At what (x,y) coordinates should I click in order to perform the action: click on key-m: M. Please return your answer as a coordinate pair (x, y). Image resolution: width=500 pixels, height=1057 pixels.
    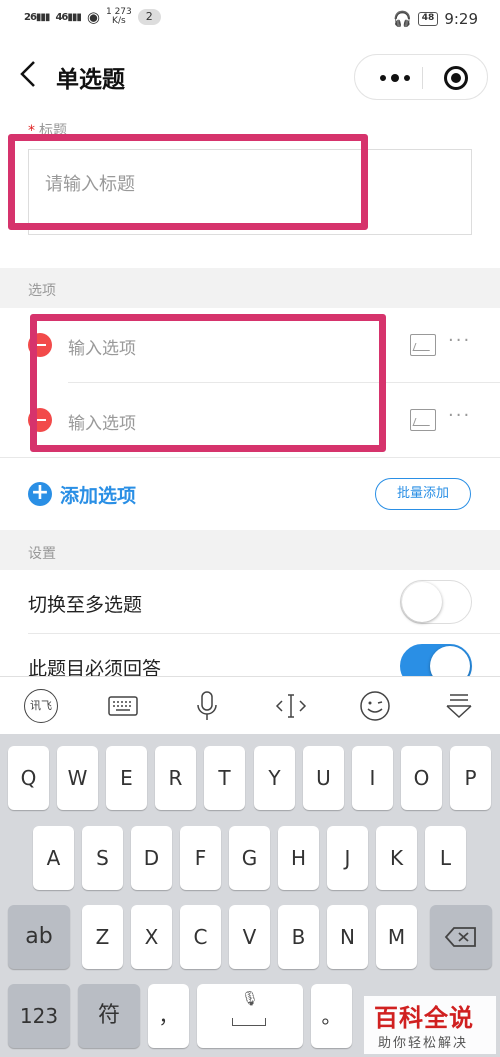
    Looking at the image, I should click on (396, 937).